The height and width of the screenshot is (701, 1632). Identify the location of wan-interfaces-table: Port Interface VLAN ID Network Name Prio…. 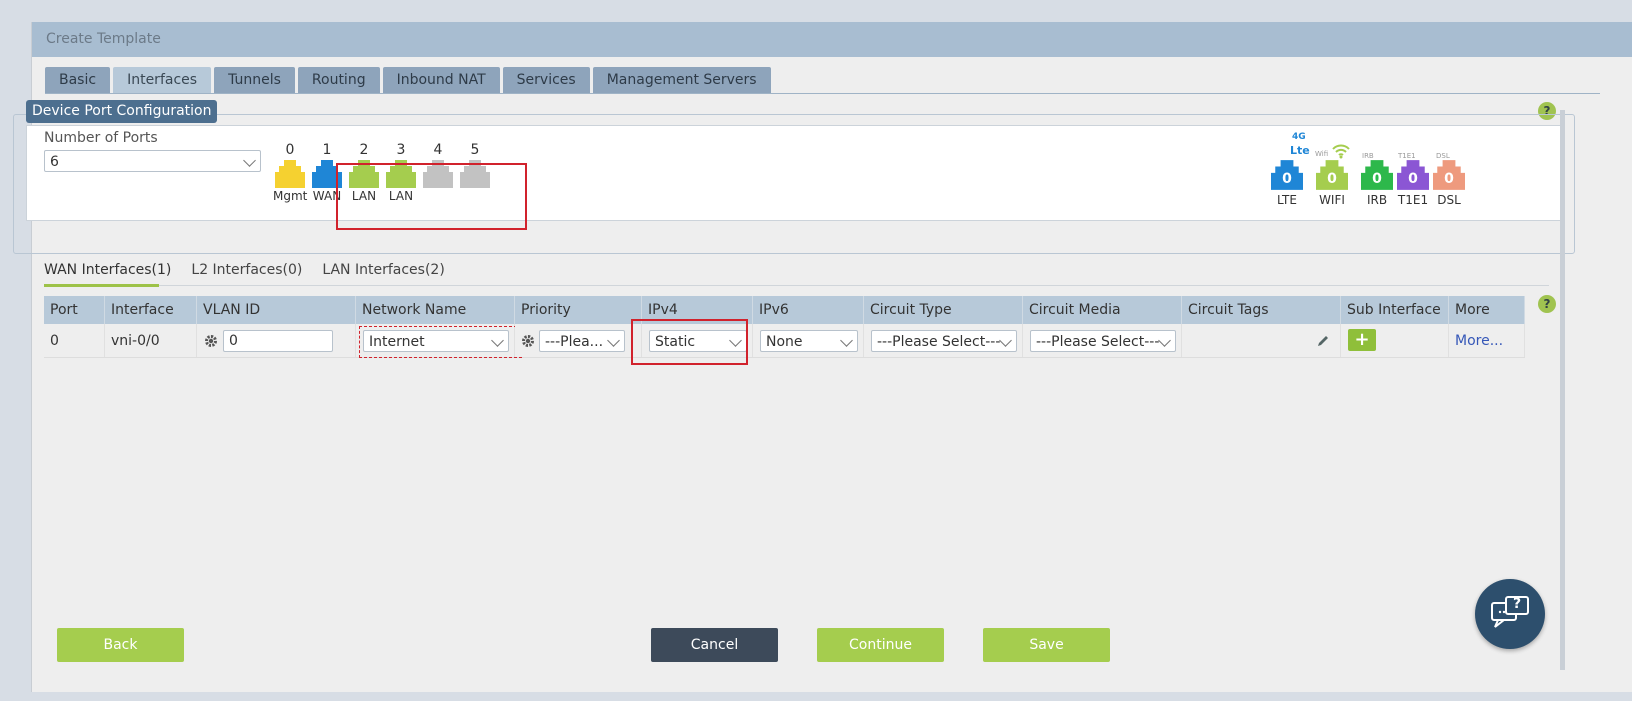
(784, 327).